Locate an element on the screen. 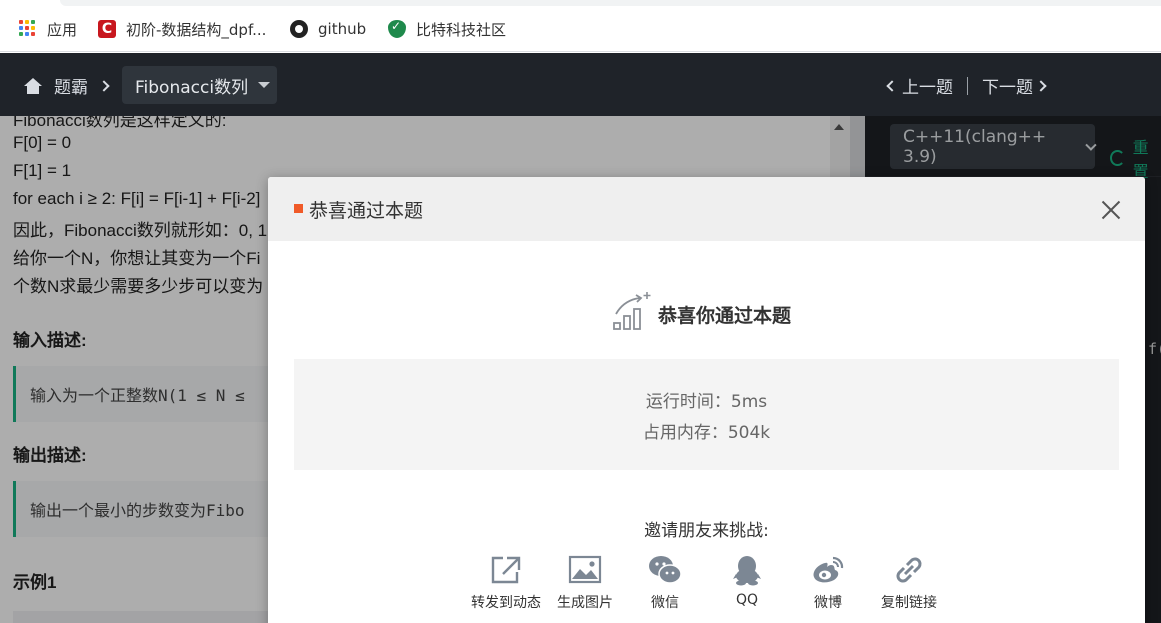  share-label: 转发到动态 is located at coordinates (506, 603).